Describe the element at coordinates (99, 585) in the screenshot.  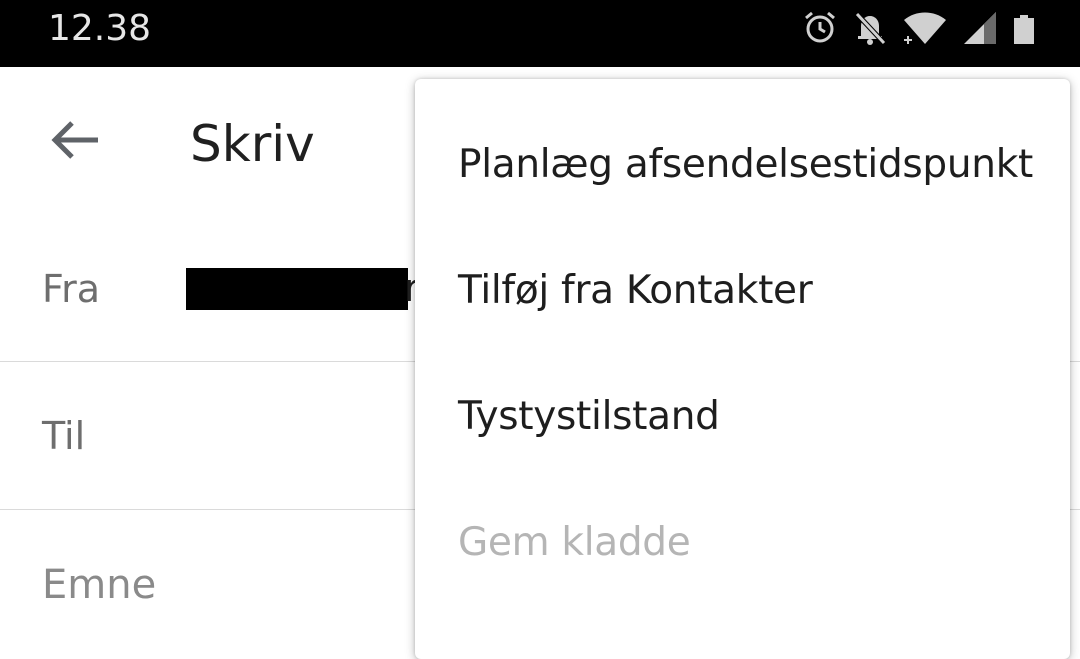
I see `subject-label: Emne` at that location.